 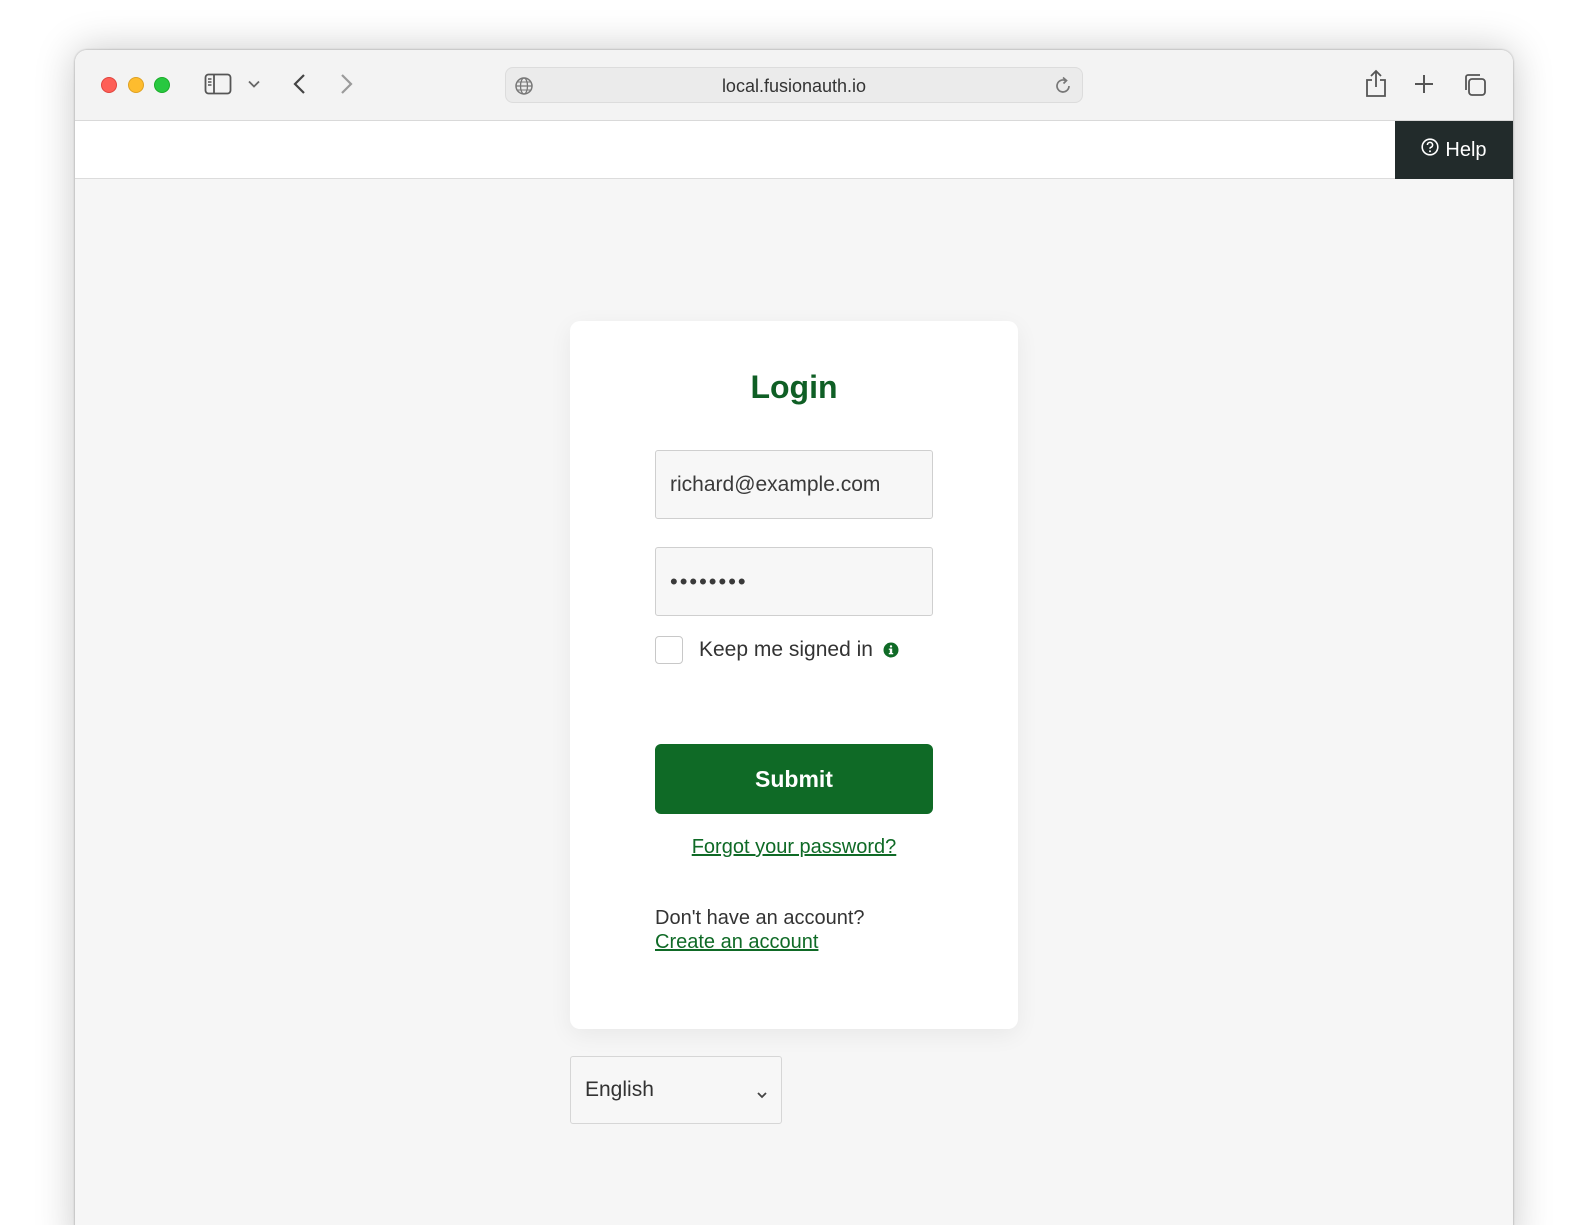 I want to click on page-title: Login, so click(x=794, y=387).